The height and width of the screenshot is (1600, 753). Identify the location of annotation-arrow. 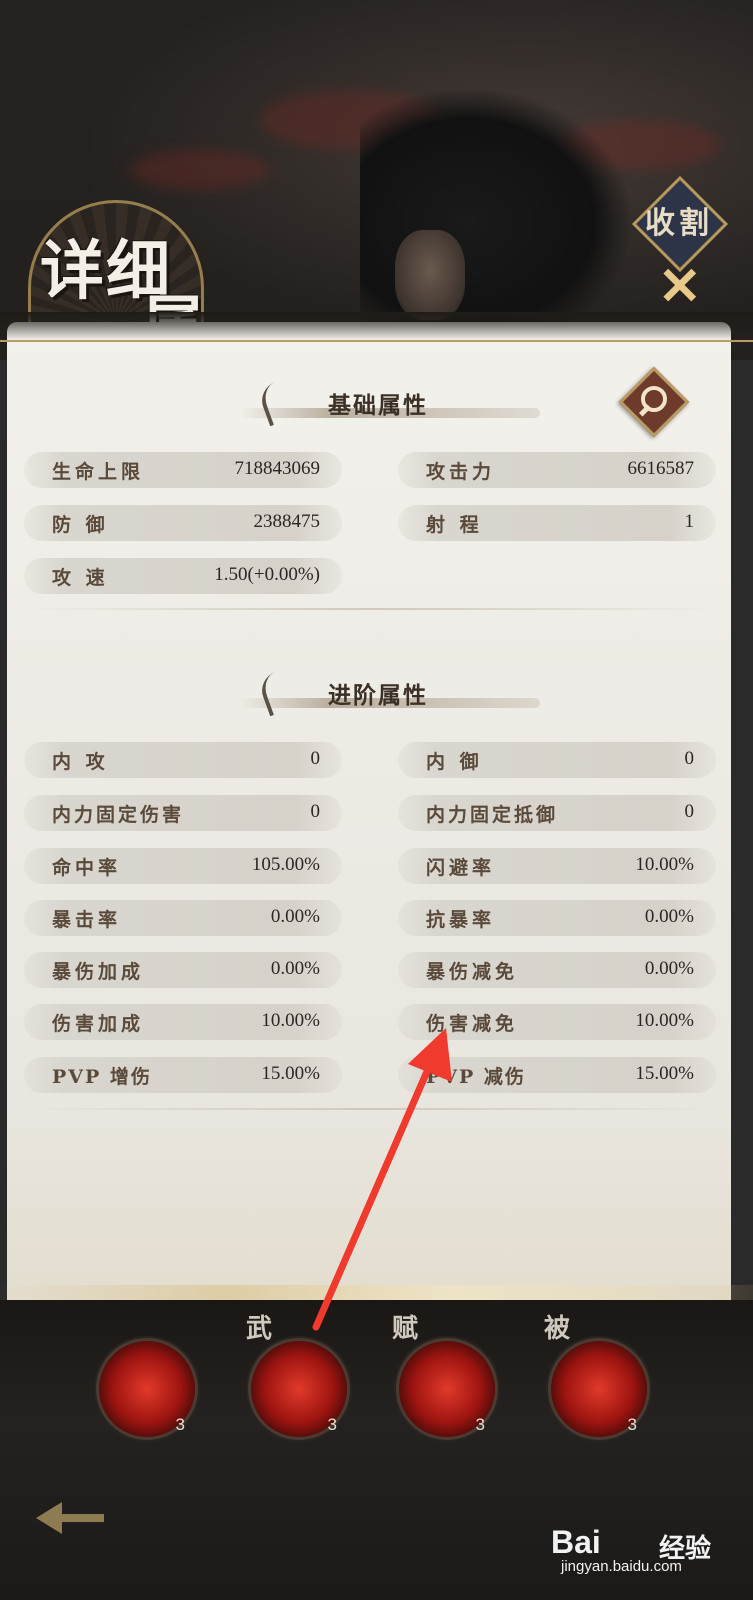
(382, 1179).